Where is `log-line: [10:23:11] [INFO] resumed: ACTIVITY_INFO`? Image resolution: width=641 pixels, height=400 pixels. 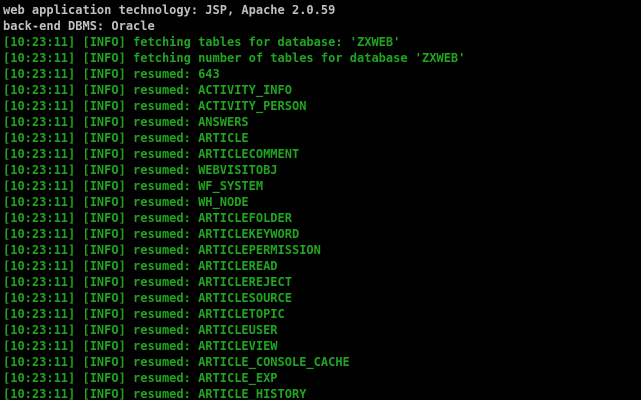
log-line: [10:23:11] [INFO] resumed: ACTIVITY_INFO is located at coordinates (147, 90).